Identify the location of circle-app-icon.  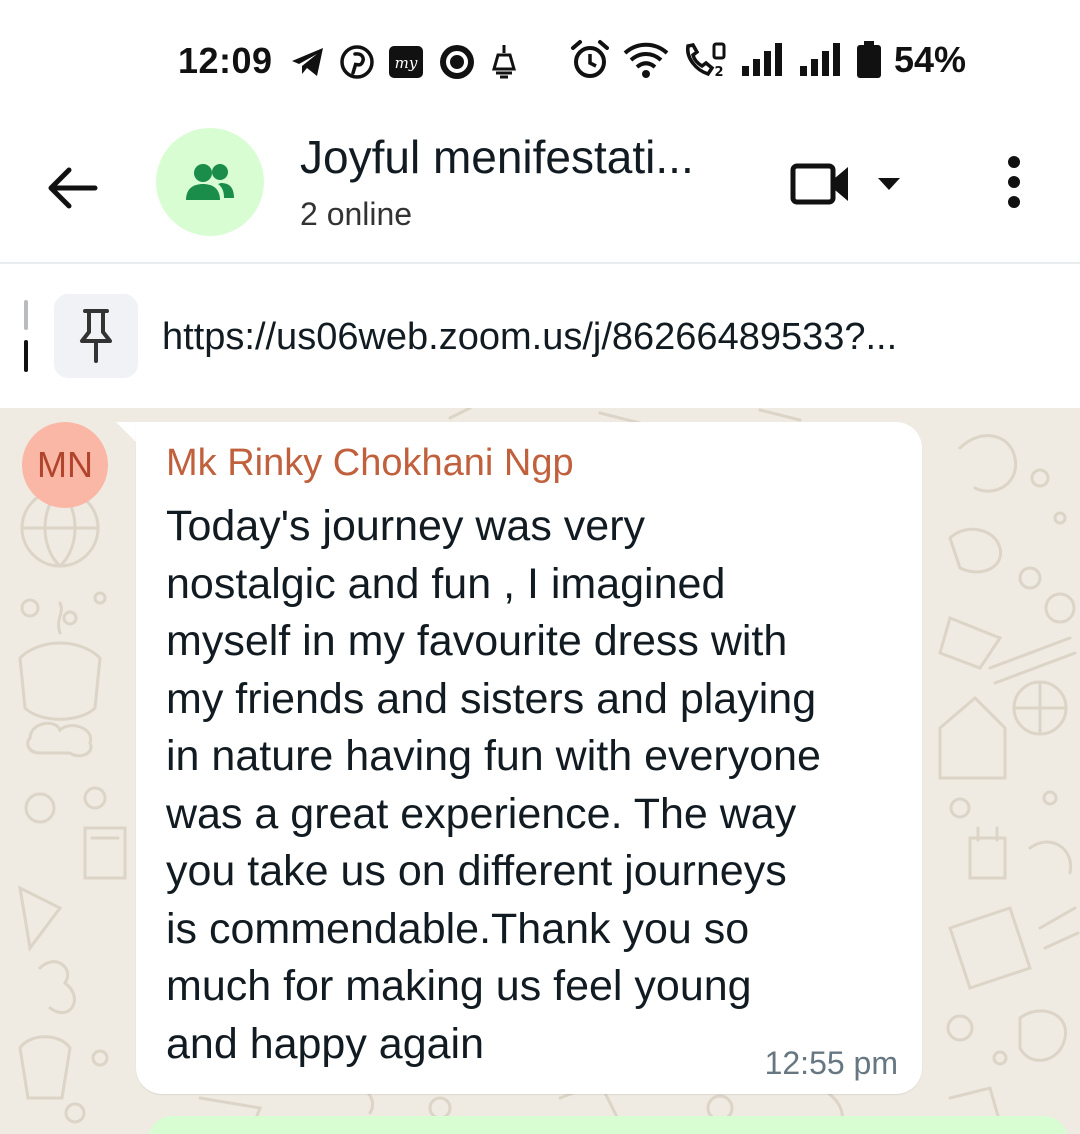
(457, 62).